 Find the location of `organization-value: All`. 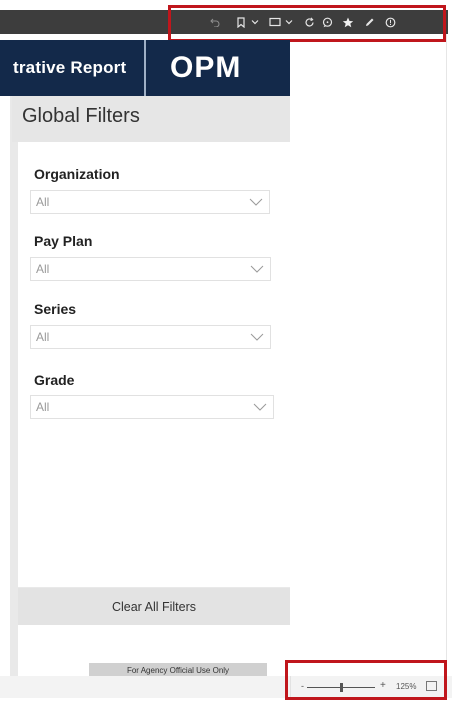

organization-value: All is located at coordinates (43, 202).